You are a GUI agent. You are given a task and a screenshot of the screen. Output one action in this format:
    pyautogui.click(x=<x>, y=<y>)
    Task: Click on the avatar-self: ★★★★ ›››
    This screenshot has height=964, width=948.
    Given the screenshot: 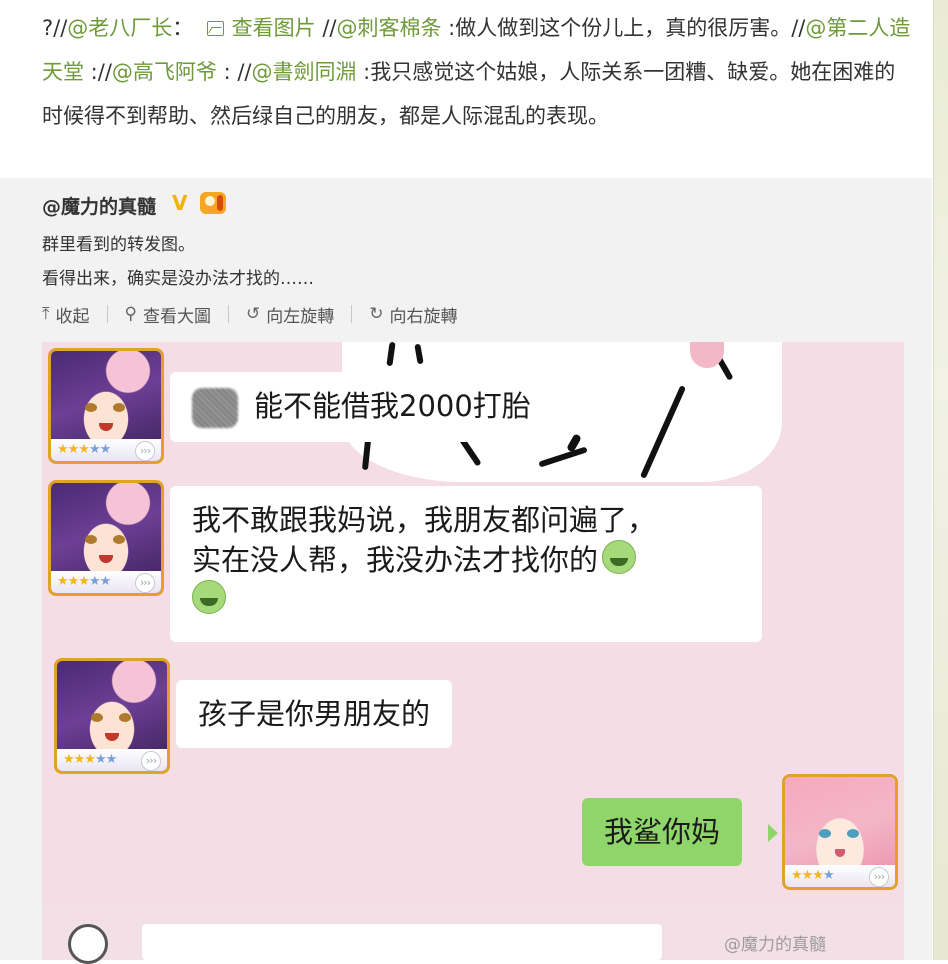 What is the action you would take?
    pyautogui.click(x=840, y=832)
    